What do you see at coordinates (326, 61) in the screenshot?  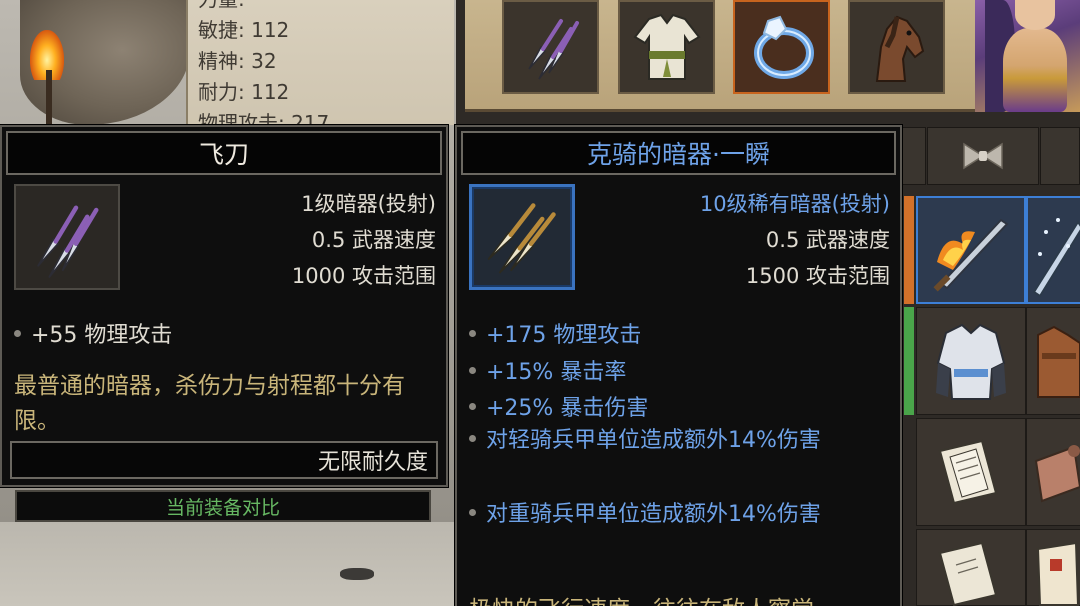 I see `stat-row-spirit: 精神: 32` at bounding box center [326, 61].